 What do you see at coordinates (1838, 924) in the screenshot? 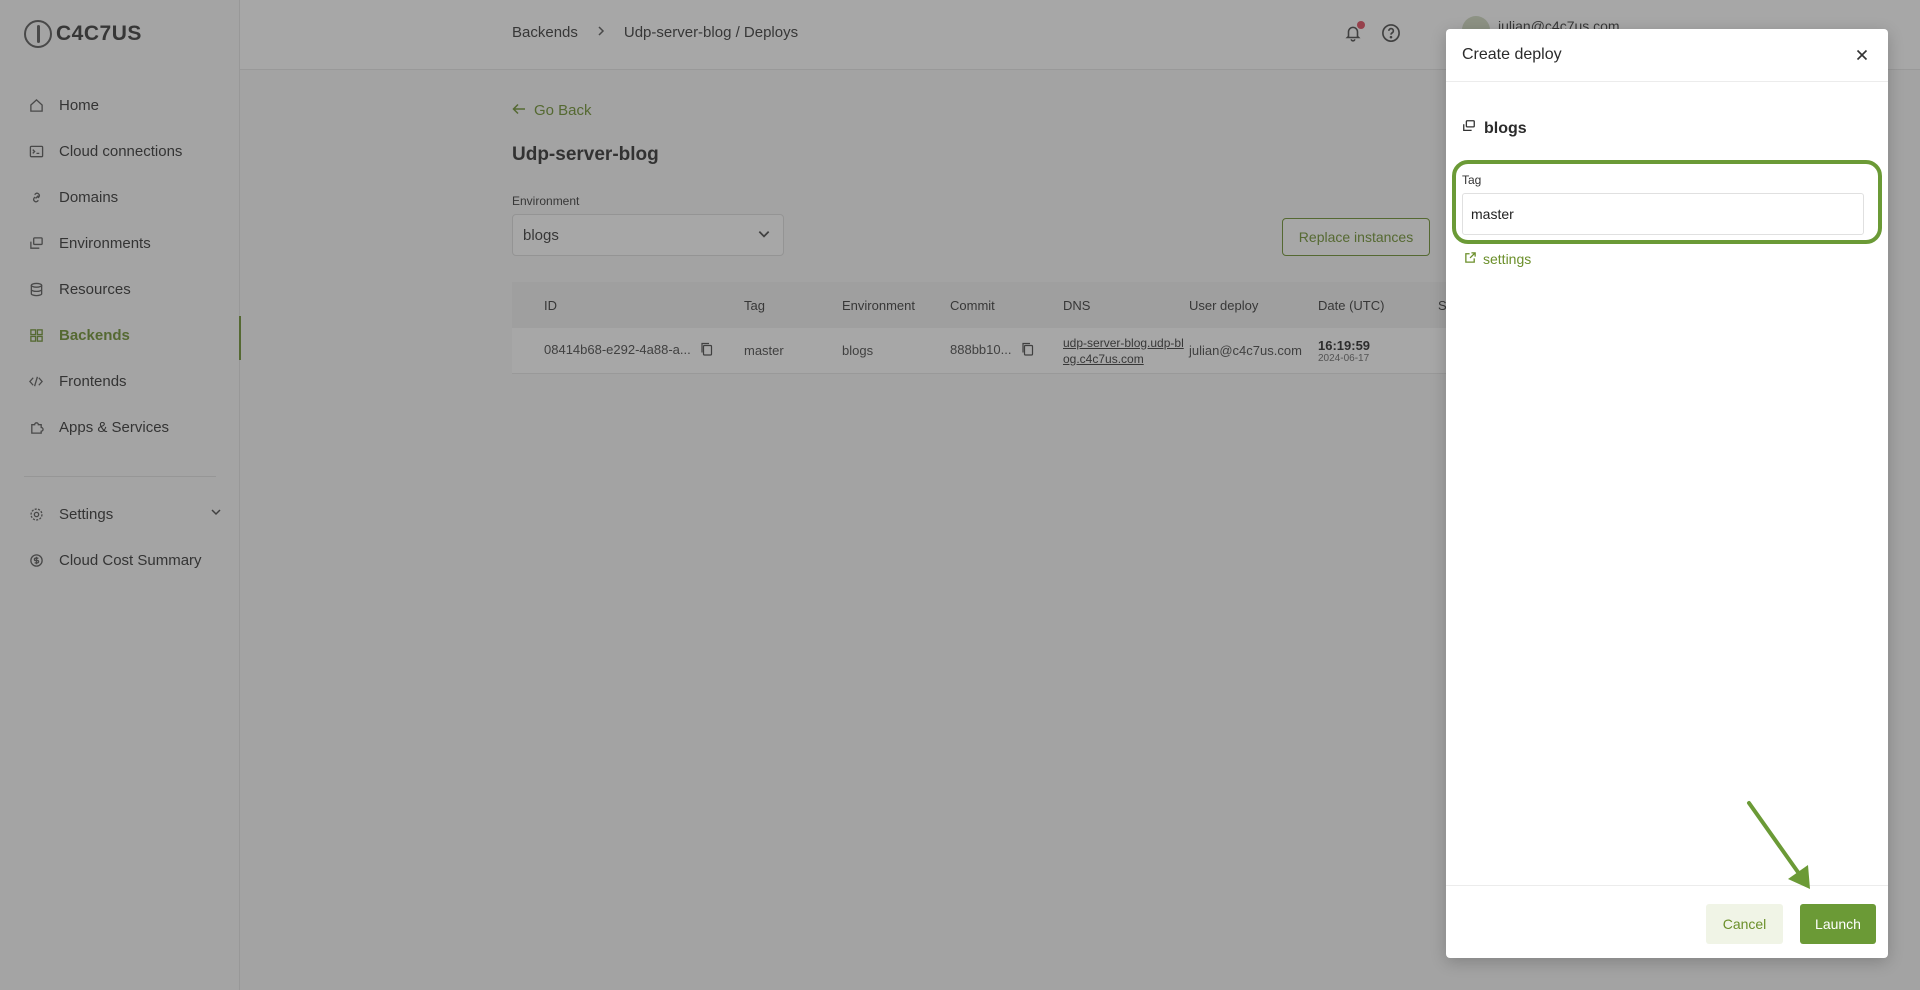
I see `launch-button: Launch` at bounding box center [1838, 924].